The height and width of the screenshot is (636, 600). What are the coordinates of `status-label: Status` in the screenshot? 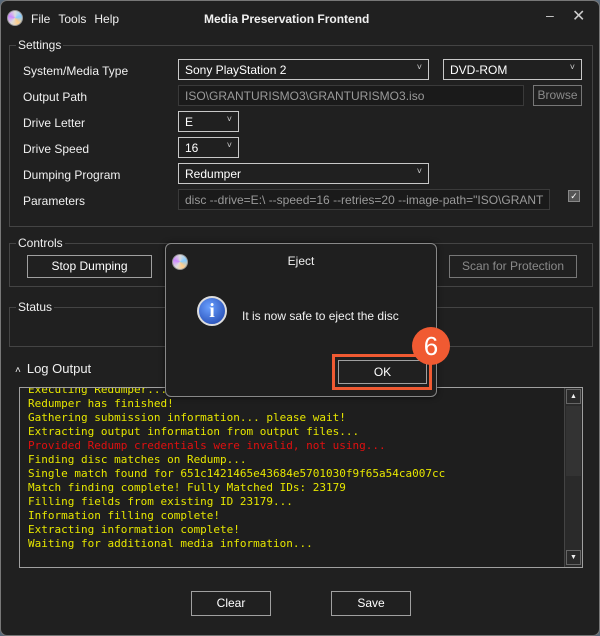 It's located at (35, 307).